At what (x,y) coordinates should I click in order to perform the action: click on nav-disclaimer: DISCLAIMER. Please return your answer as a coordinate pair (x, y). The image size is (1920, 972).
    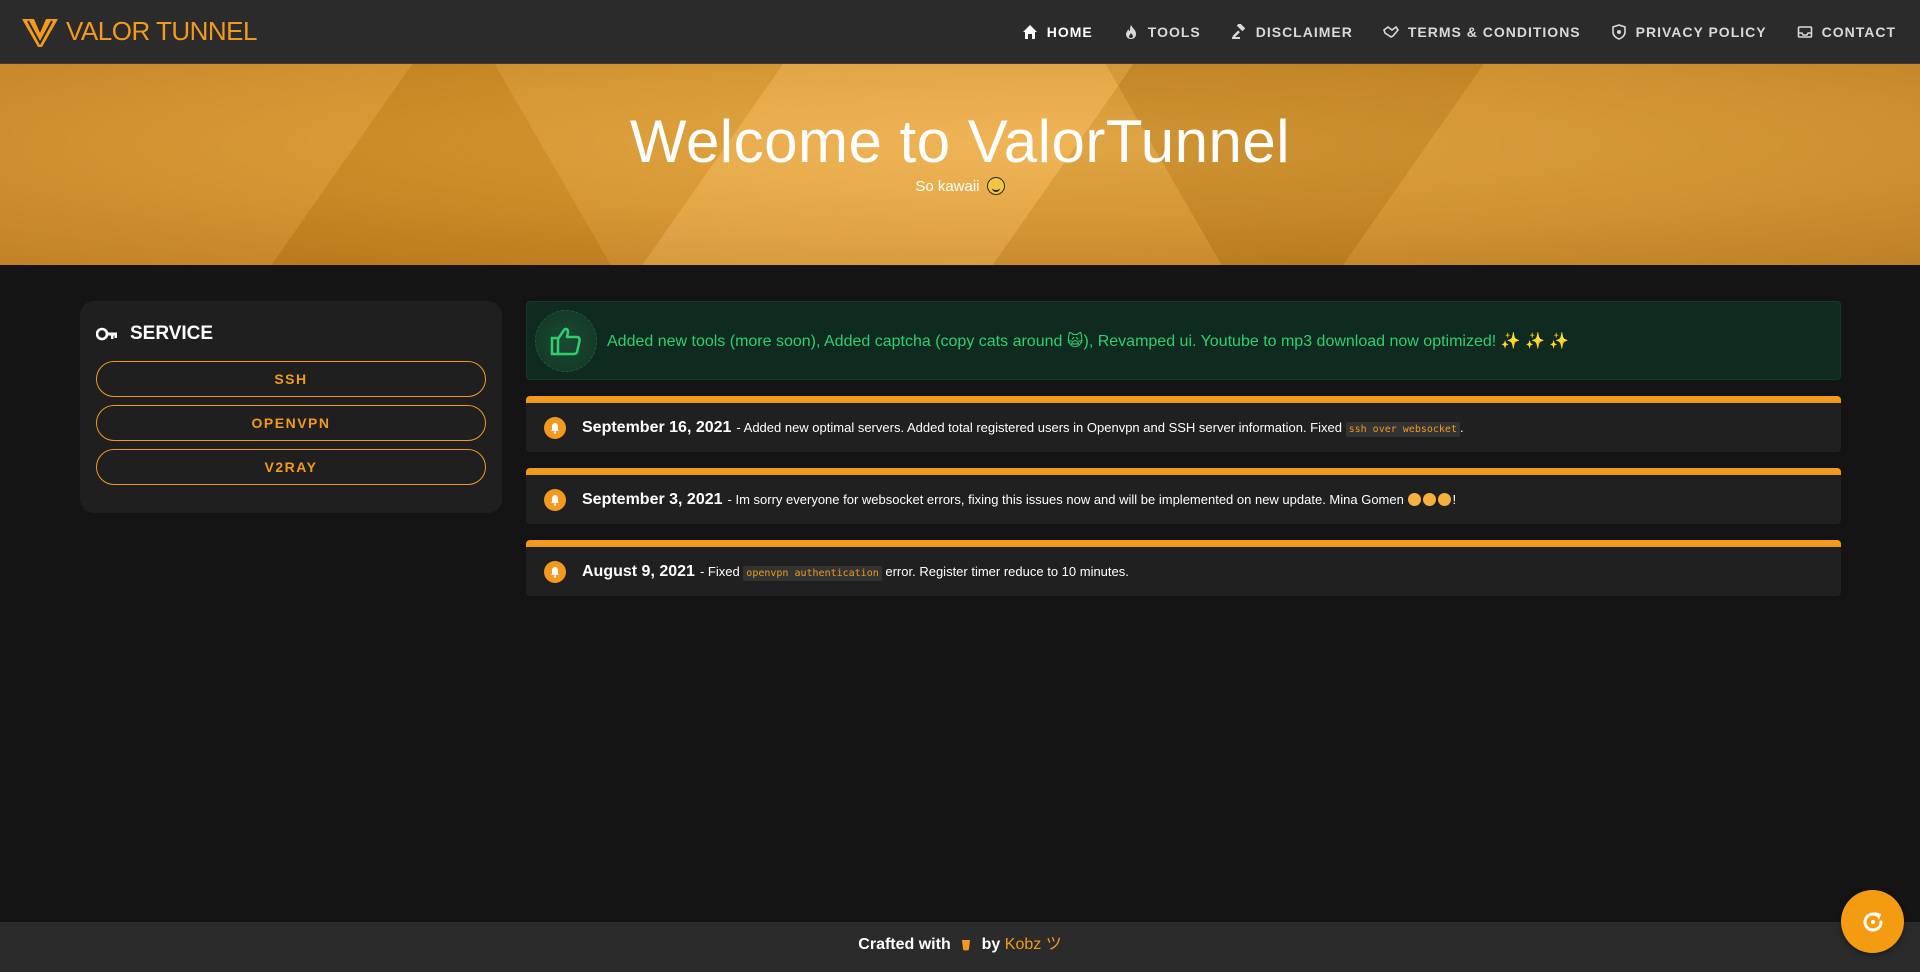
    Looking at the image, I should click on (1292, 31).